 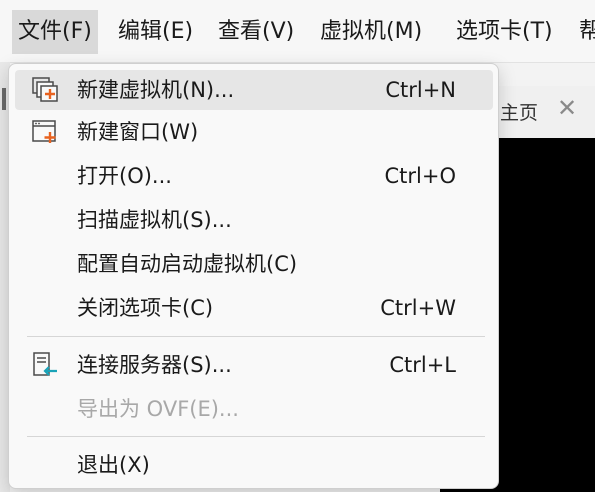 What do you see at coordinates (155, 32) in the screenshot?
I see `menu-edit: 编辑(E)` at bounding box center [155, 32].